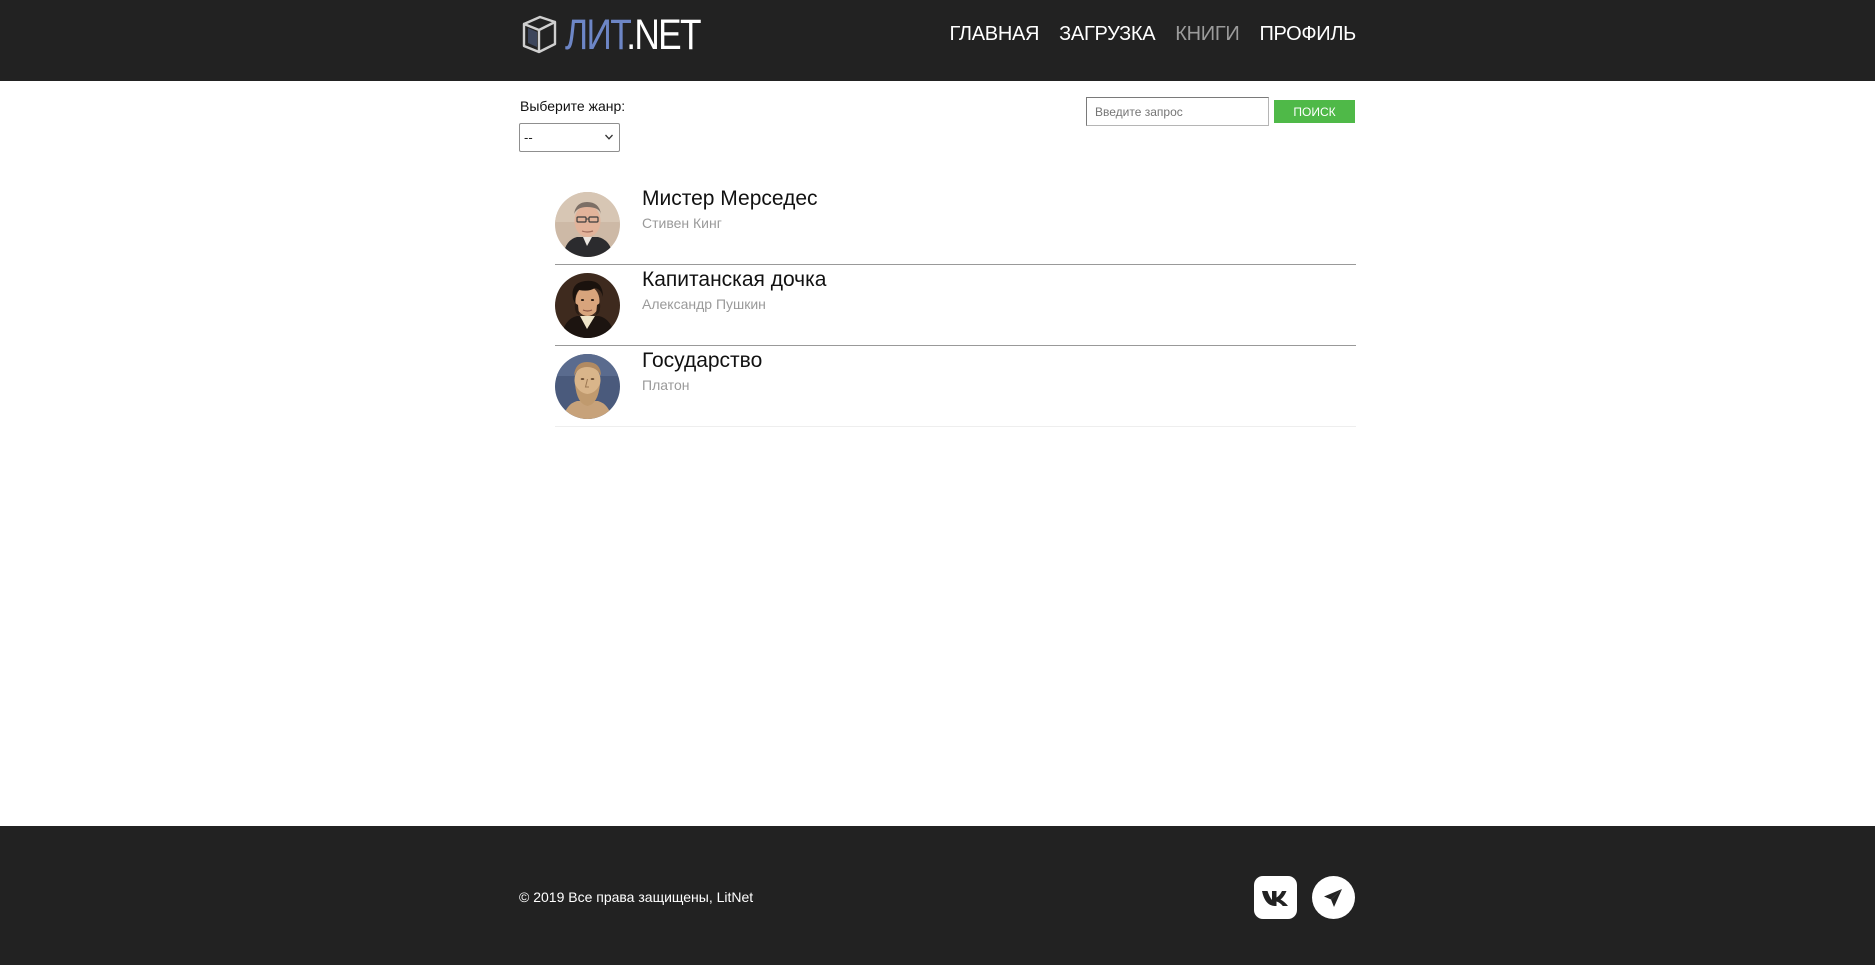 This screenshot has width=1875, height=965. What do you see at coordinates (596, 35) in the screenshot?
I see `logo-text-accent: ЛИТ` at bounding box center [596, 35].